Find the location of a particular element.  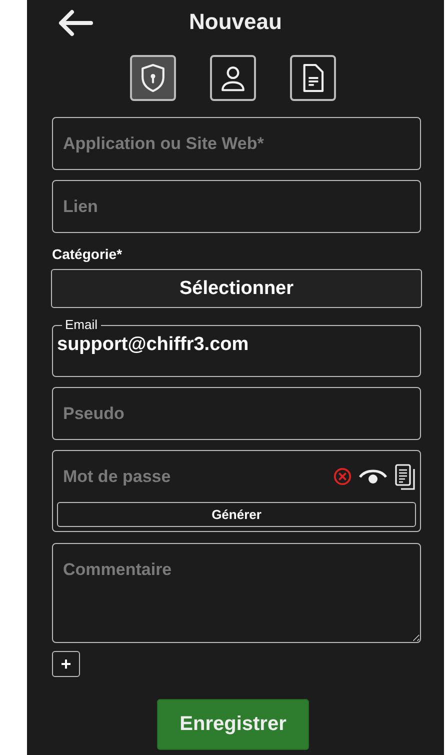

field-label: Catégorie* is located at coordinates (87, 254).